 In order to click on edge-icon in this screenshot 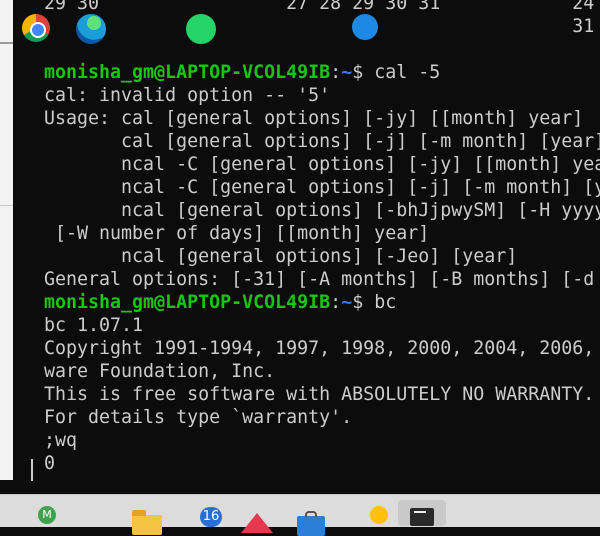, I will do `click(91, 29)`.